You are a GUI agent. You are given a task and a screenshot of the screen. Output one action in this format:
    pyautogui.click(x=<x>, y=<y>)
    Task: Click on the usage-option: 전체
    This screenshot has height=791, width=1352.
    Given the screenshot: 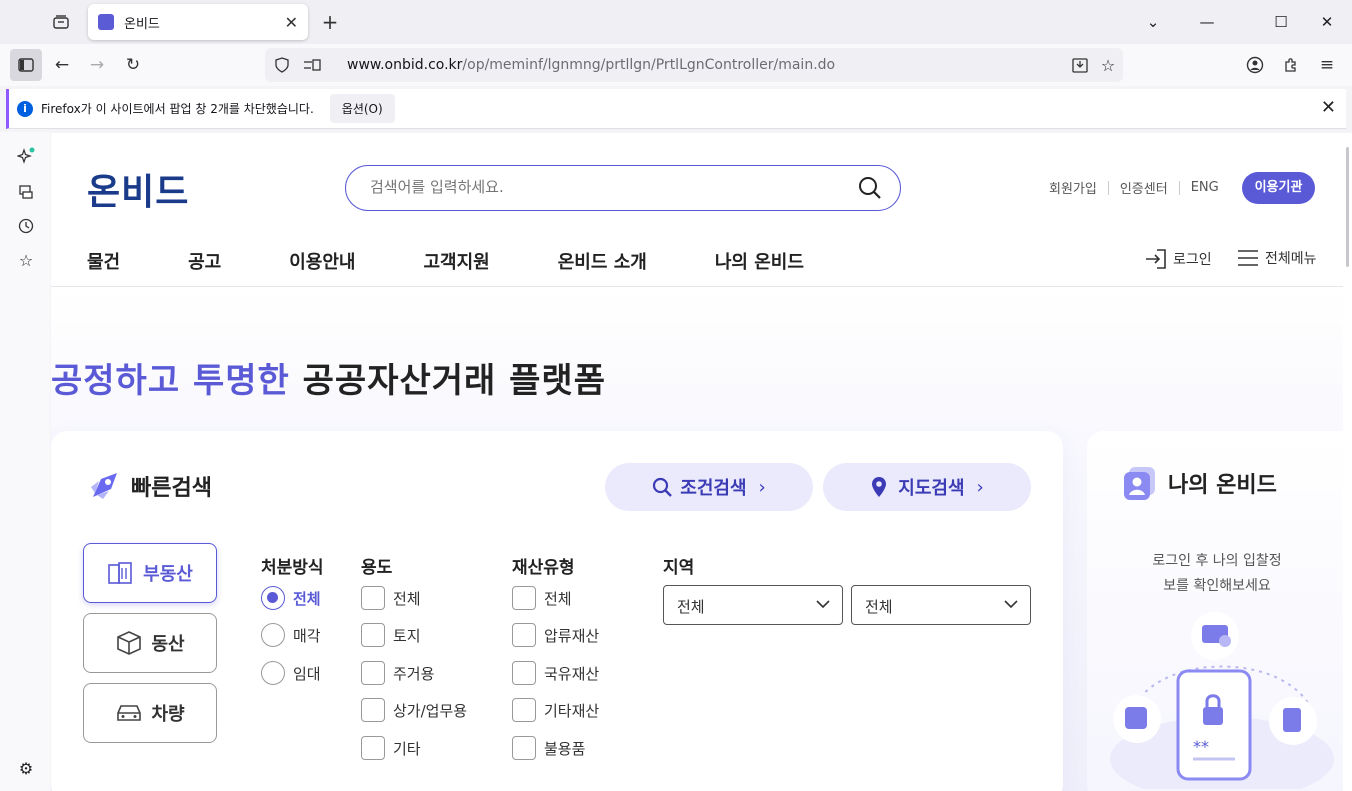 What is the action you would take?
    pyautogui.click(x=391, y=598)
    